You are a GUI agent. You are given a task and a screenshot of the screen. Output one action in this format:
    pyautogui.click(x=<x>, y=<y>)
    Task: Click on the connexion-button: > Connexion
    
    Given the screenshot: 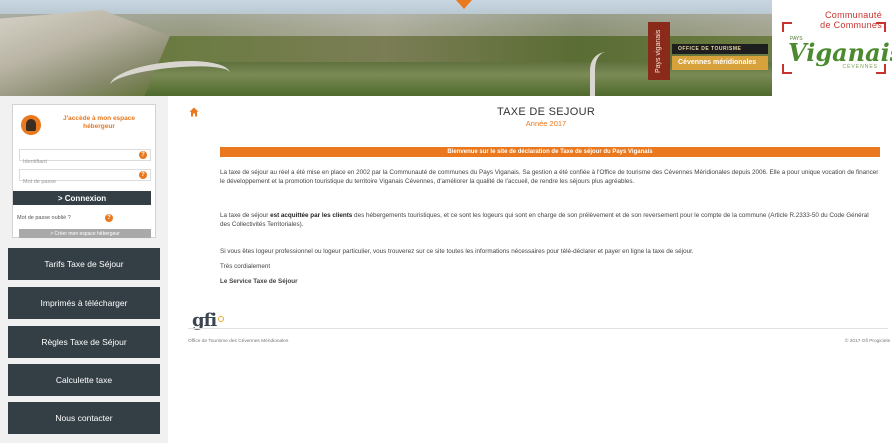 What is the action you would take?
    pyautogui.click(x=82, y=198)
    